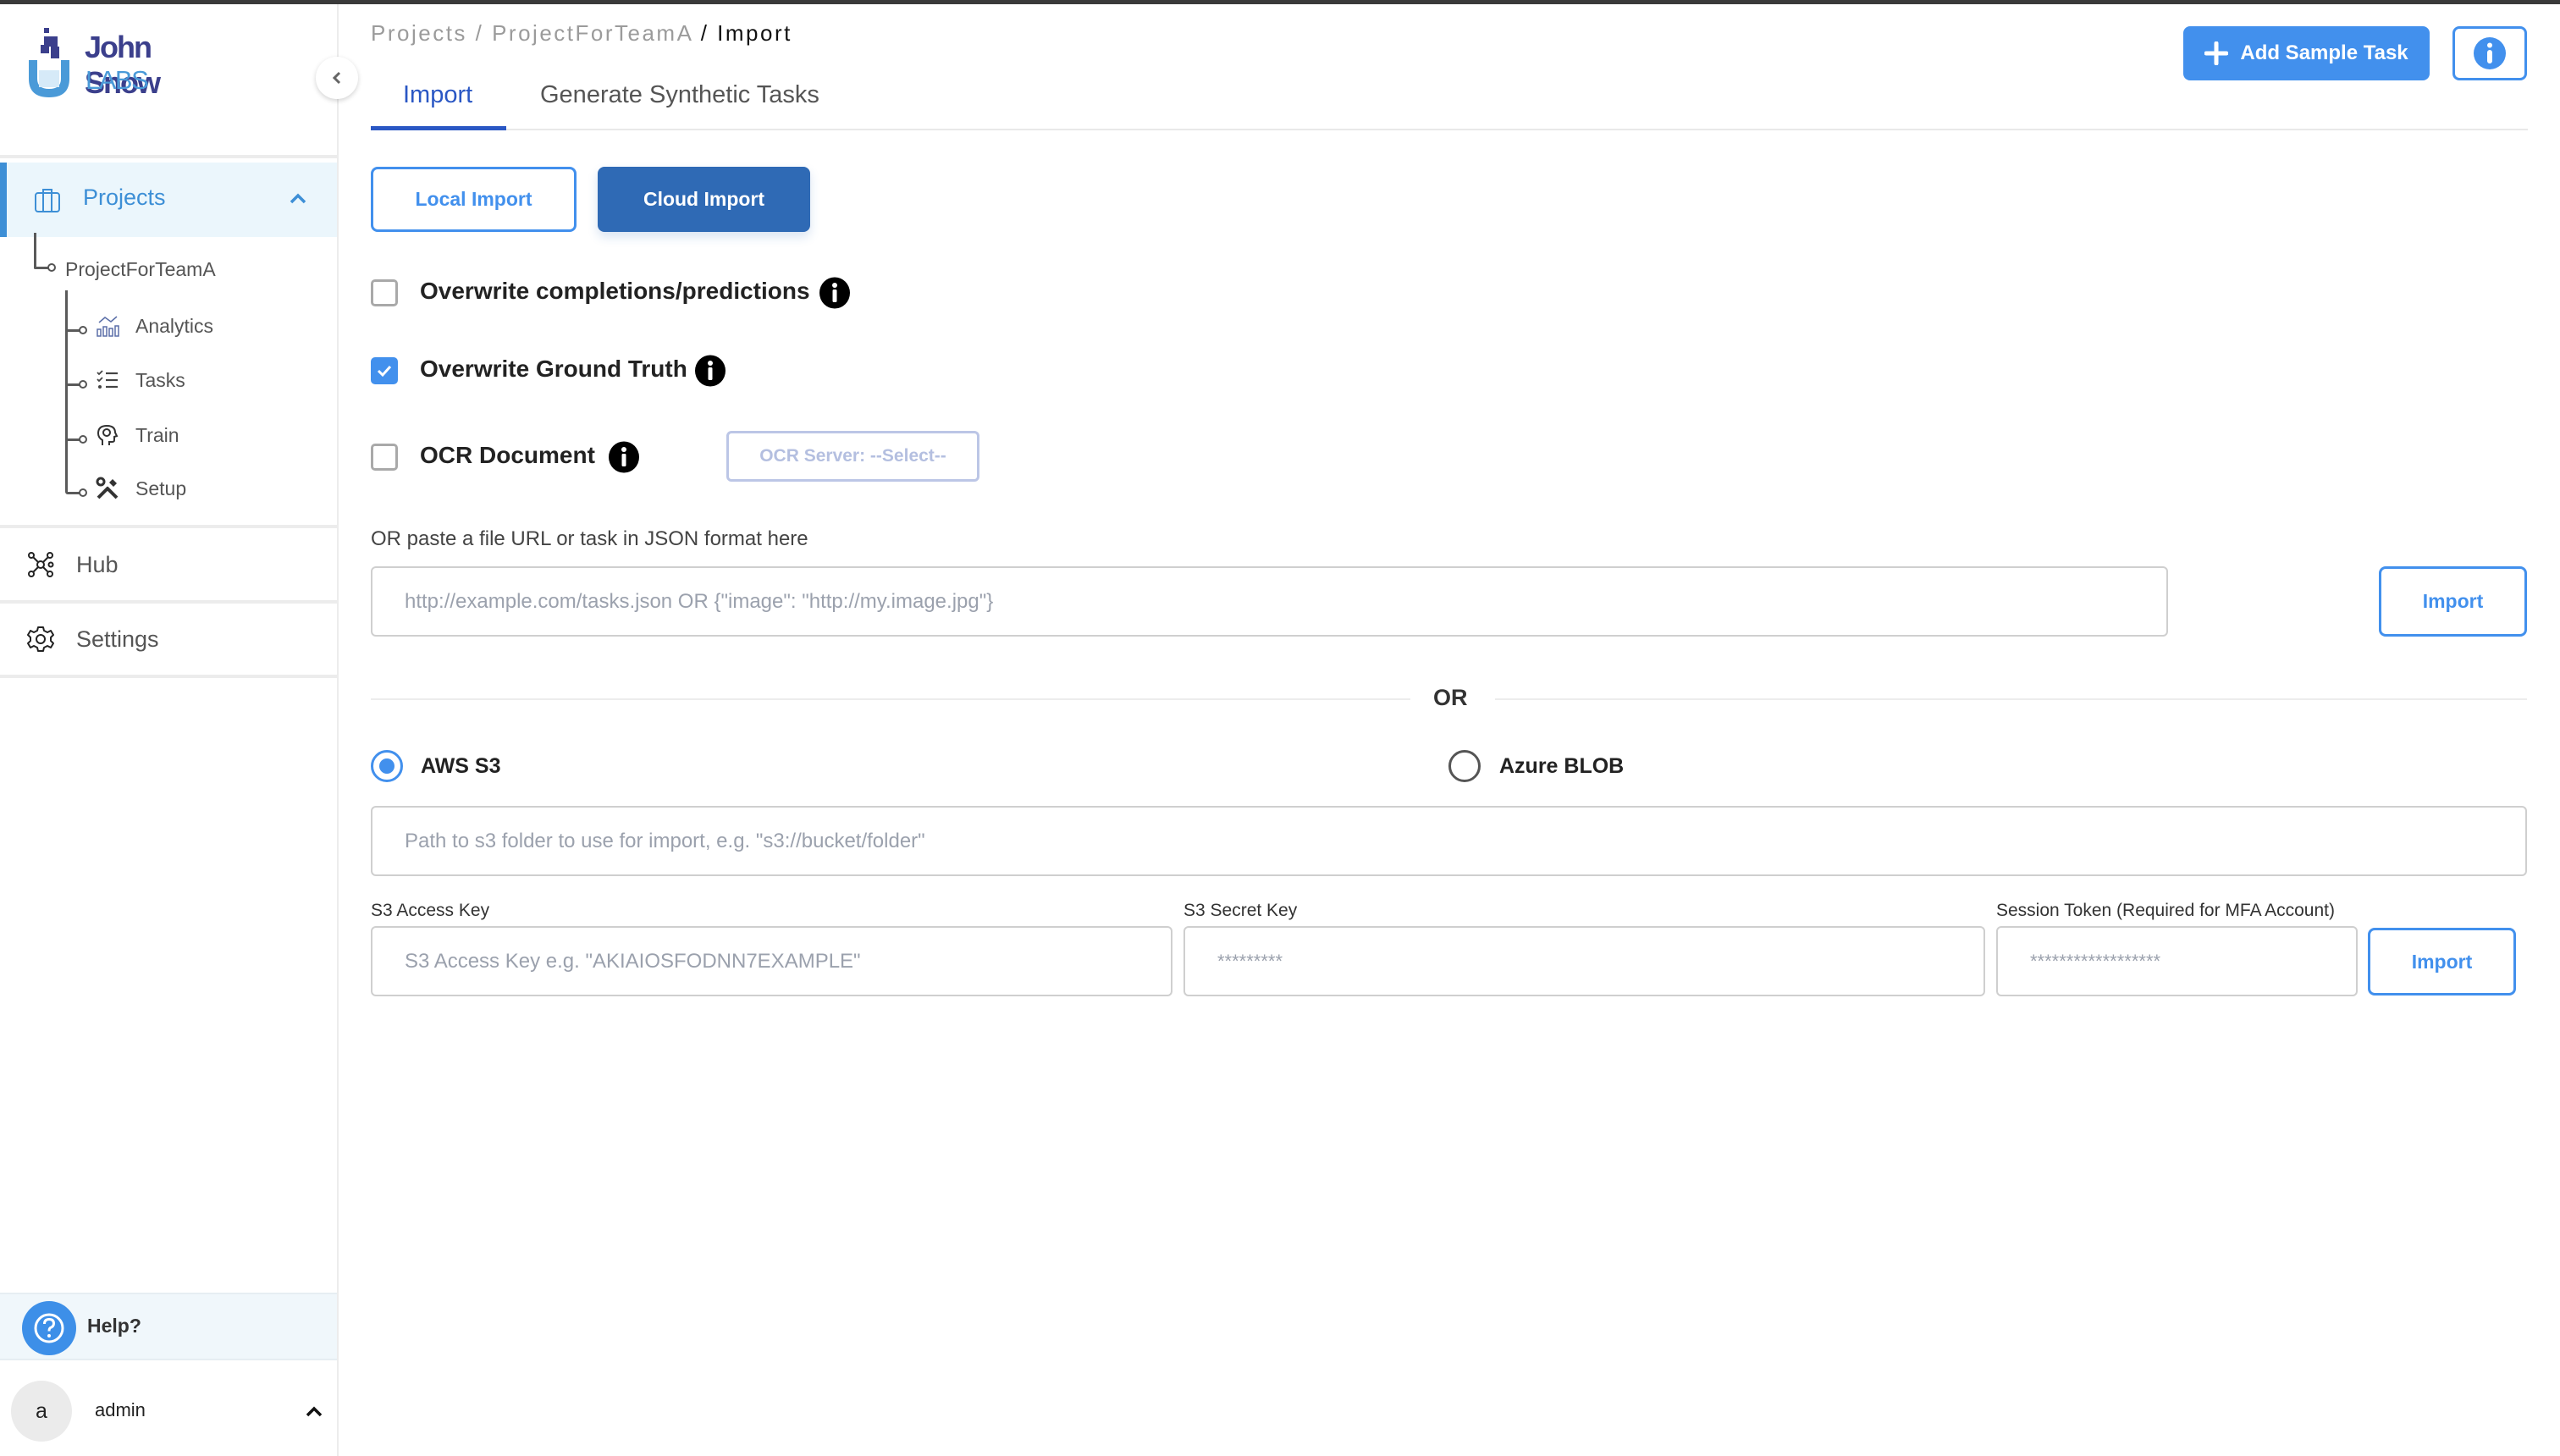 Image resolution: width=2560 pixels, height=1456 pixels. I want to click on sidebar-item-project: ProjectForTeamA, so click(140, 269).